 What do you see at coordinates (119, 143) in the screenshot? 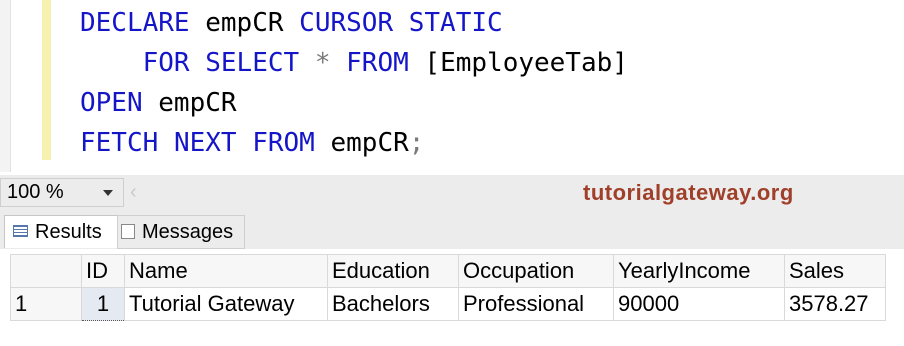
I see `sql-keyword: FETCH` at bounding box center [119, 143].